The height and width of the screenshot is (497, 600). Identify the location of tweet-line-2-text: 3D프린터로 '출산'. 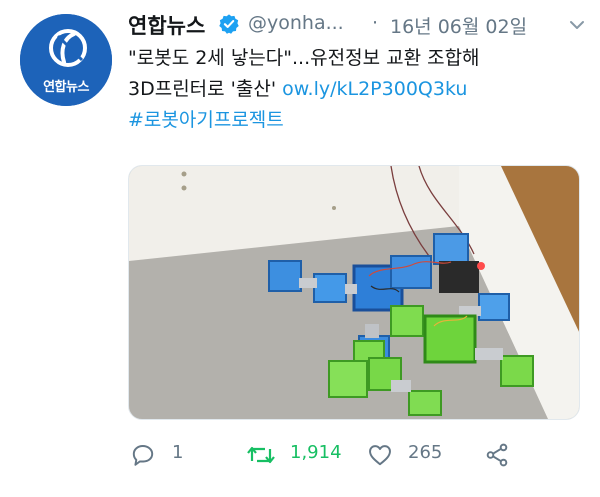
(205, 89).